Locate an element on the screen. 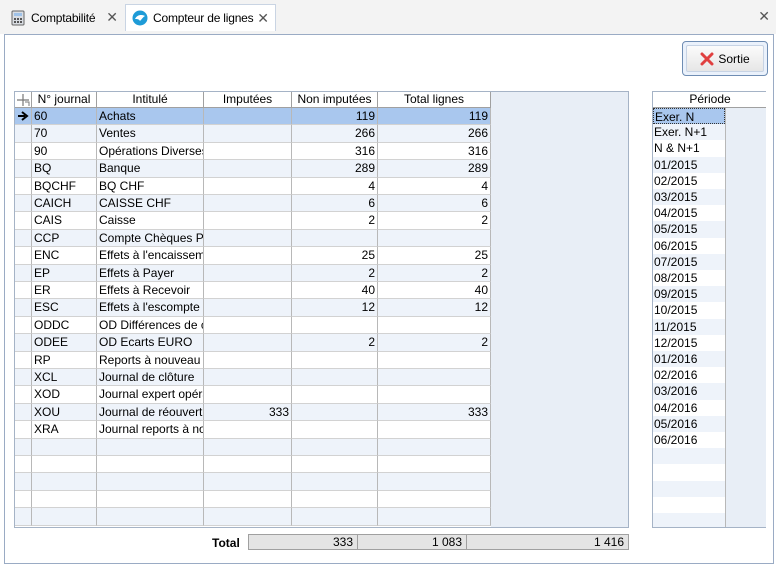  period-item: 02/2015 is located at coordinates (689, 181).